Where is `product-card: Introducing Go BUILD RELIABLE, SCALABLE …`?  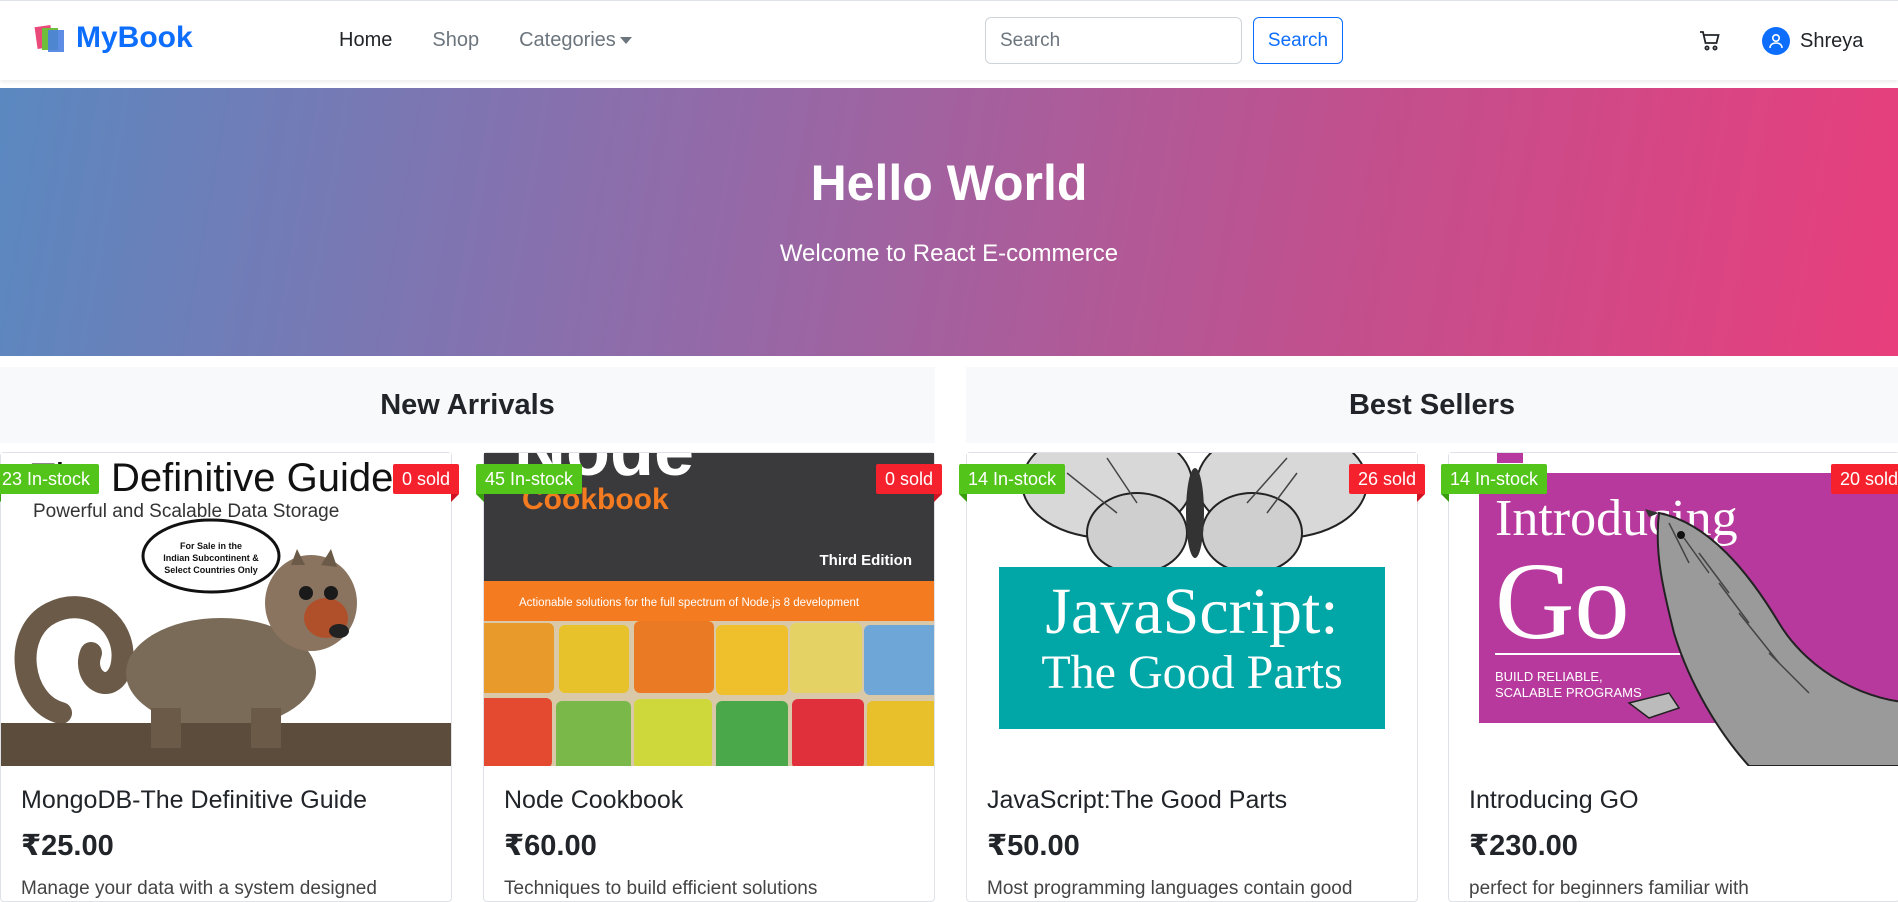
product-card: Introducing Go BUILD RELIABLE, SCALABLE … is located at coordinates (1669, 677).